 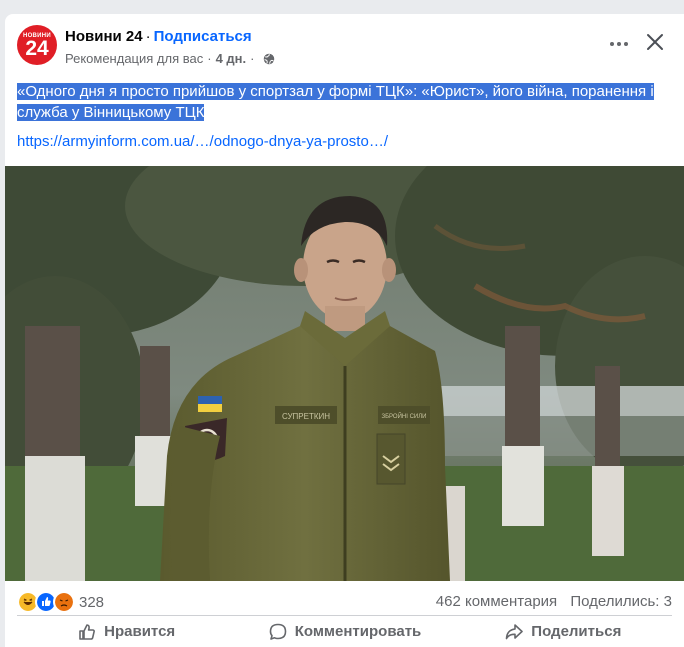 I want to click on angry-reaction-icon, so click(x=64, y=602).